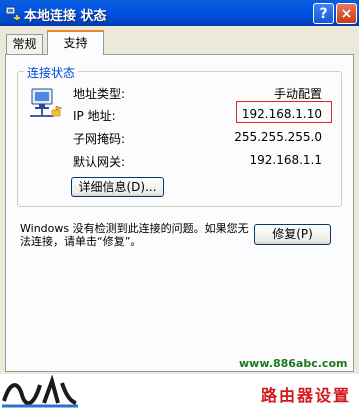 The width and height of the screenshot is (359, 409). What do you see at coordinates (305, 395) in the screenshot?
I see `watermark-caption: 路由器设置` at bounding box center [305, 395].